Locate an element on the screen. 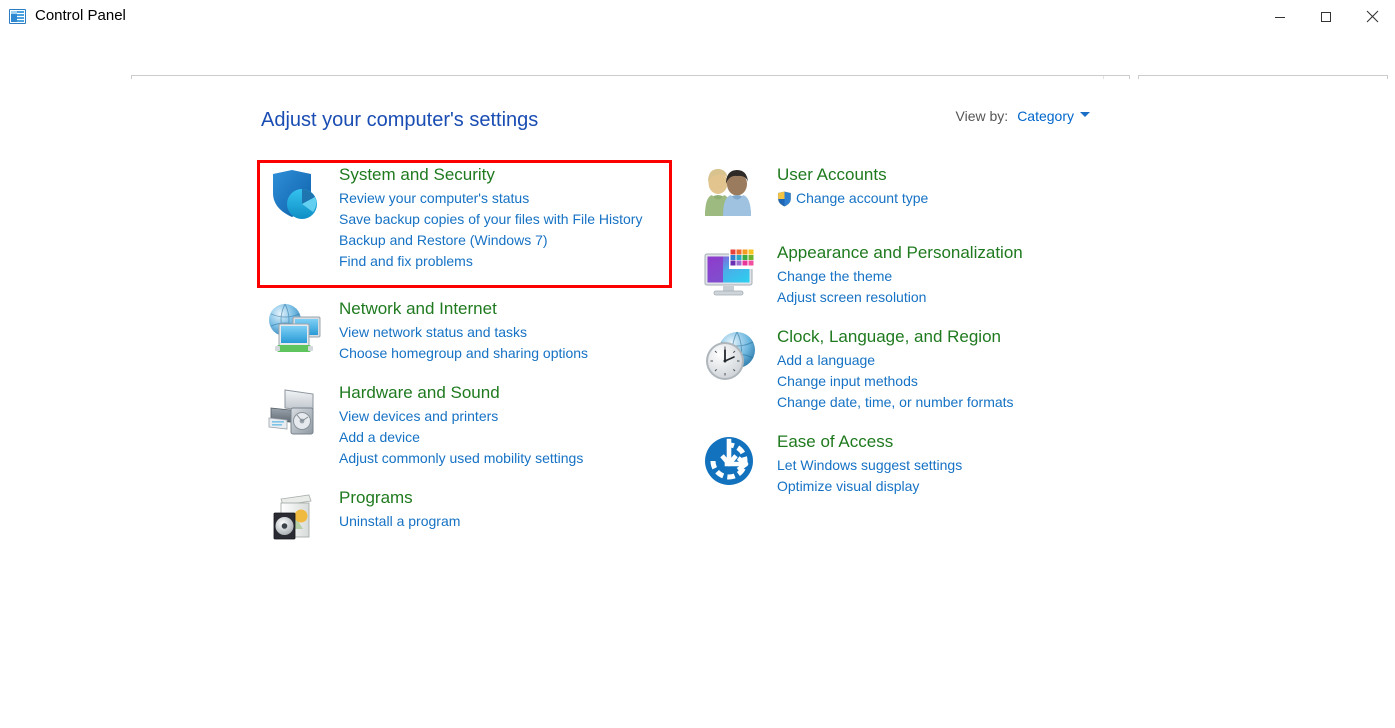 Image resolution: width=1395 pixels, height=728 pixels. title-bar-left: Control Panel is located at coordinates (67, 16).